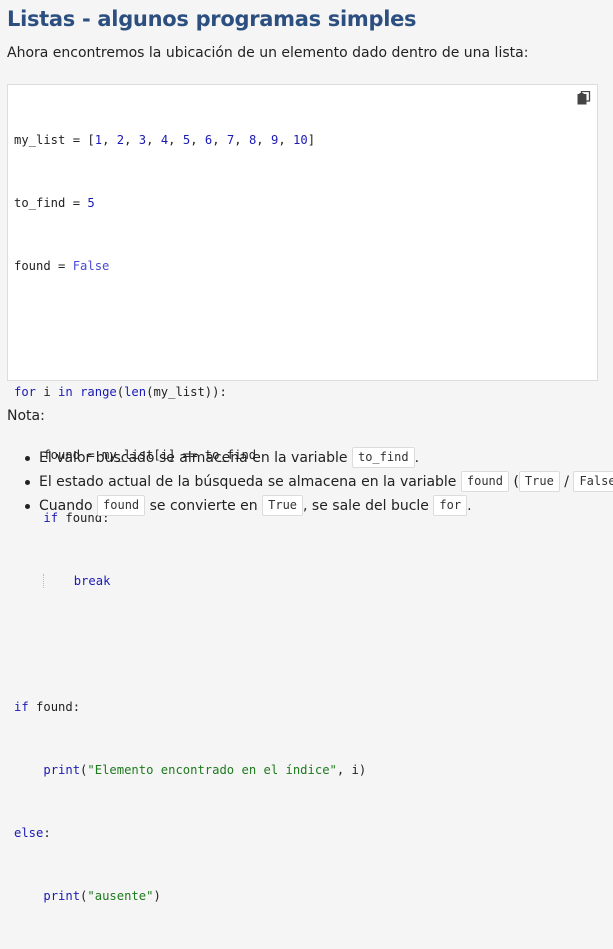 The height and width of the screenshot is (949, 613). Describe the element at coordinates (566, 482) in the screenshot. I see `note-text: /` at that location.